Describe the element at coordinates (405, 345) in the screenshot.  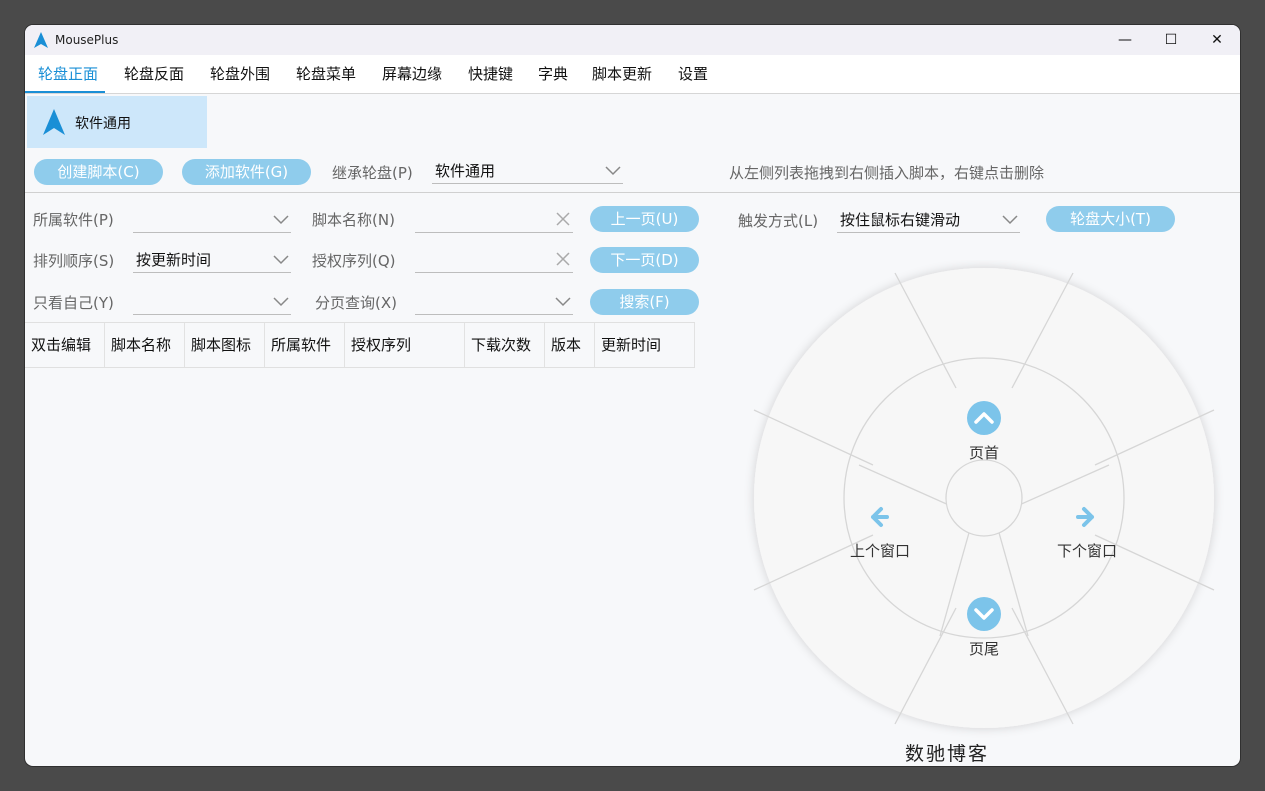
I see `column-header-license: 授权序列` at that location.